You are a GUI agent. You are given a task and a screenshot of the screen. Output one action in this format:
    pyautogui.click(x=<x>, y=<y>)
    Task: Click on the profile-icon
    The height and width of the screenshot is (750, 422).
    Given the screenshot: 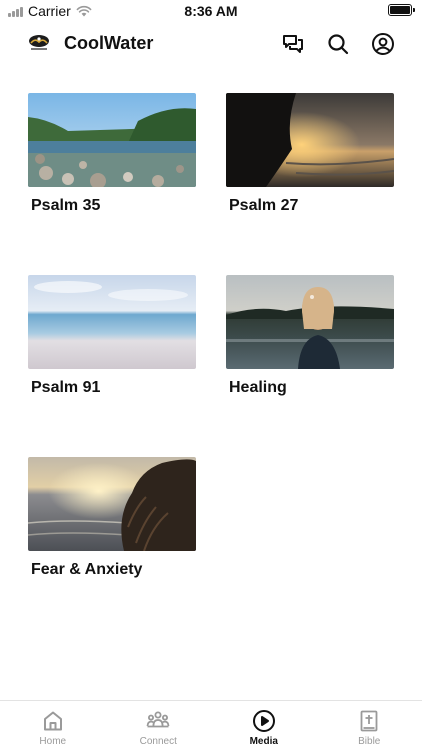 What is the action you would take?
    pyautogui.click(x=383, y=44)
    